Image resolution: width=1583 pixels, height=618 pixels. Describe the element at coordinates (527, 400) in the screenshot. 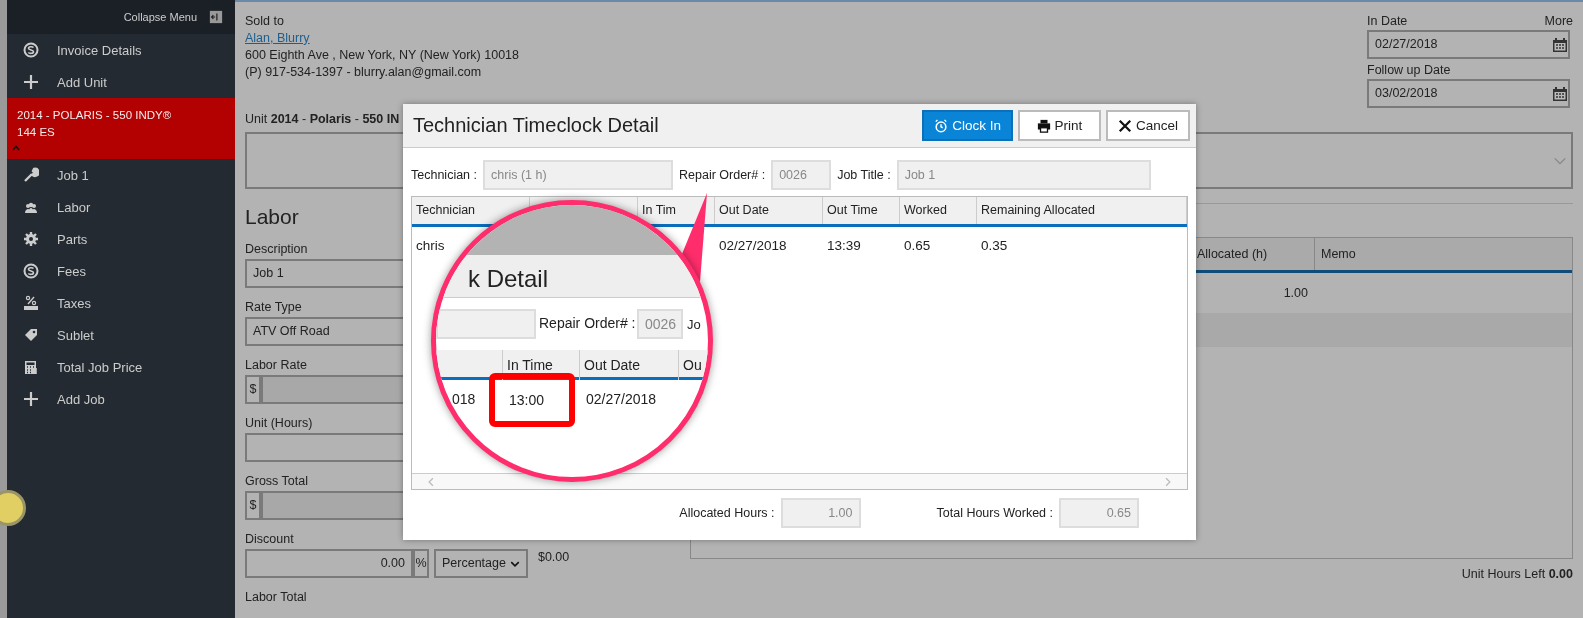

I see `table-cell: 13:00` at that location.